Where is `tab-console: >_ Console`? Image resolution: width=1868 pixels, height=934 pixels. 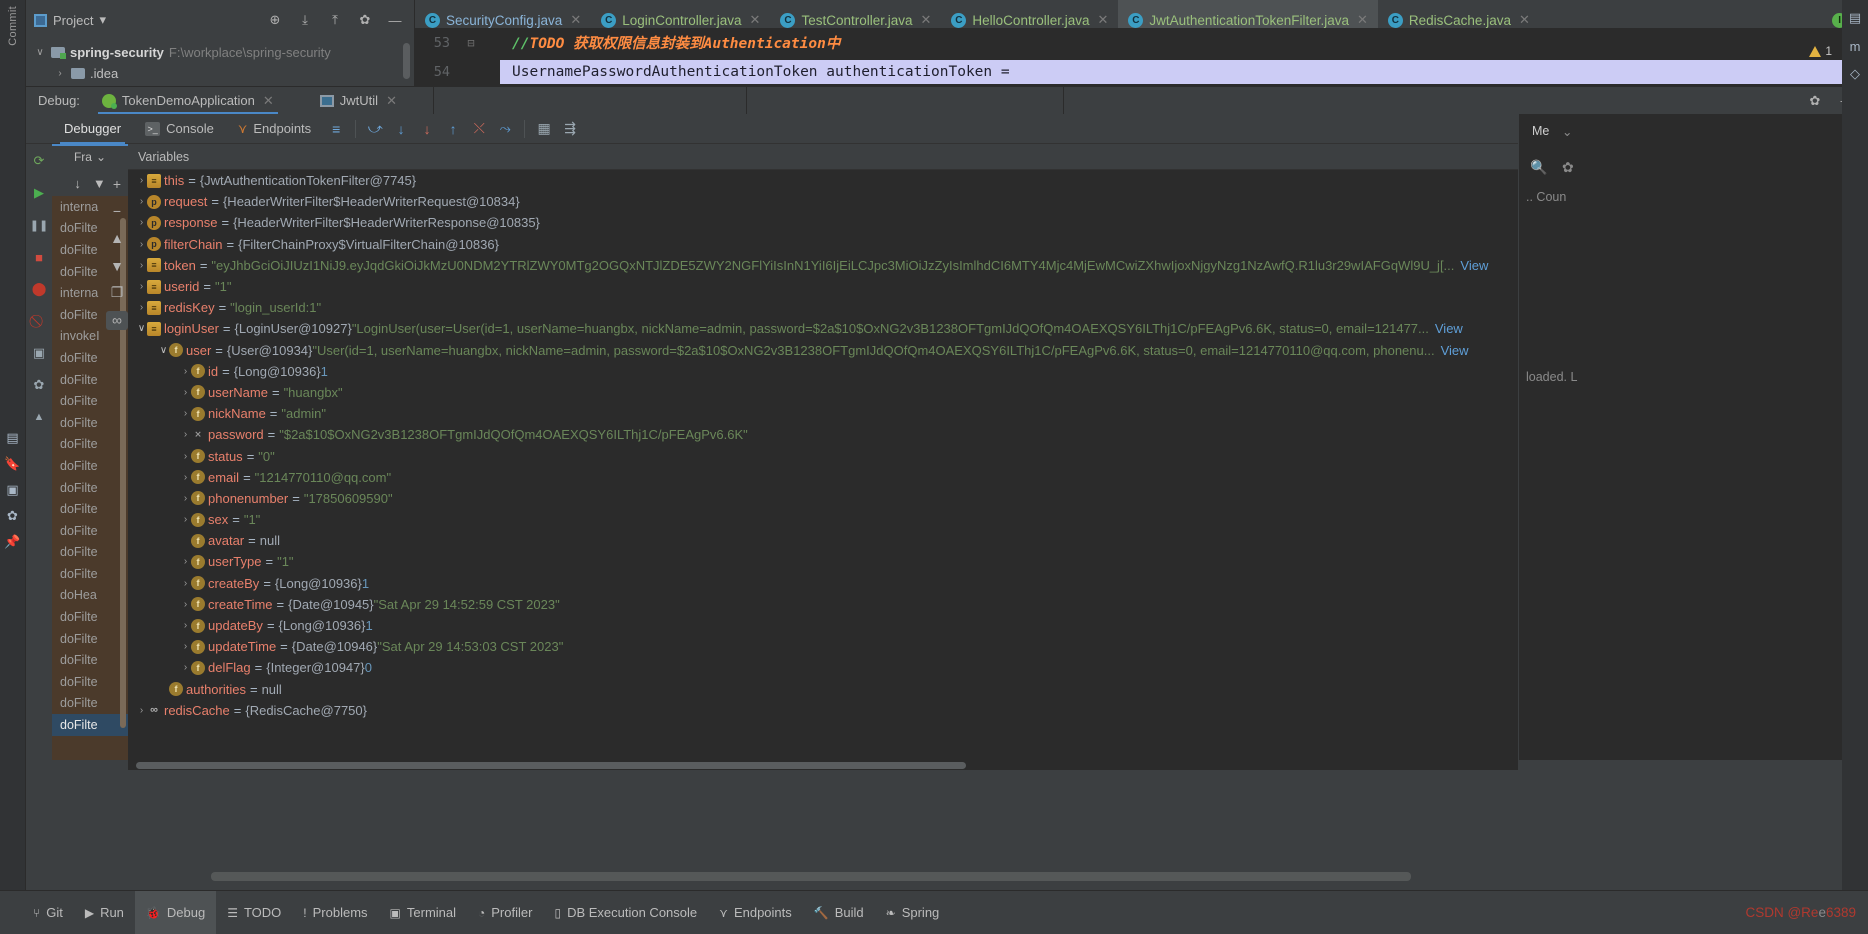
tab-console: >_ Console is located at coordinates (179, 129).